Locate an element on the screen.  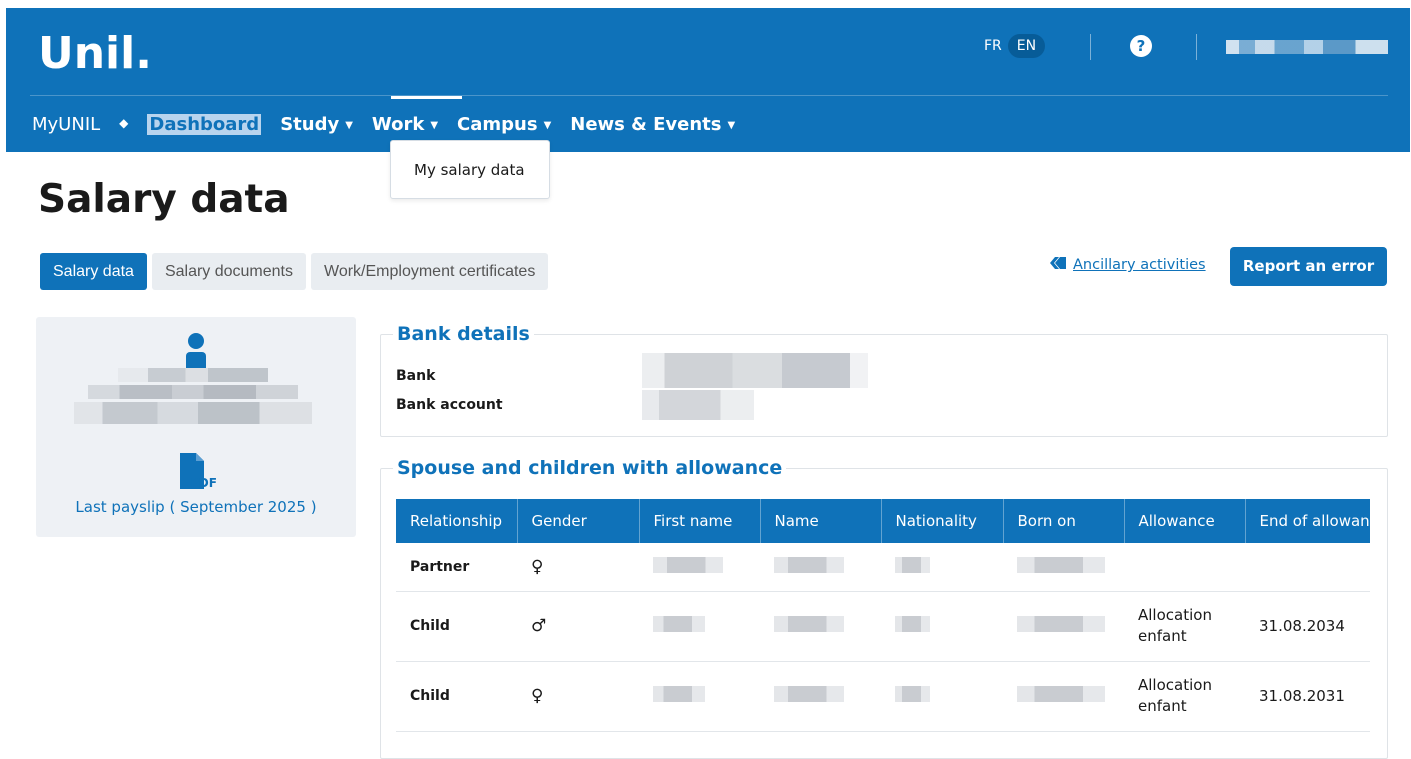
ancillary-activities-link: Ancillary activities is located at coordinates (1128, 265).